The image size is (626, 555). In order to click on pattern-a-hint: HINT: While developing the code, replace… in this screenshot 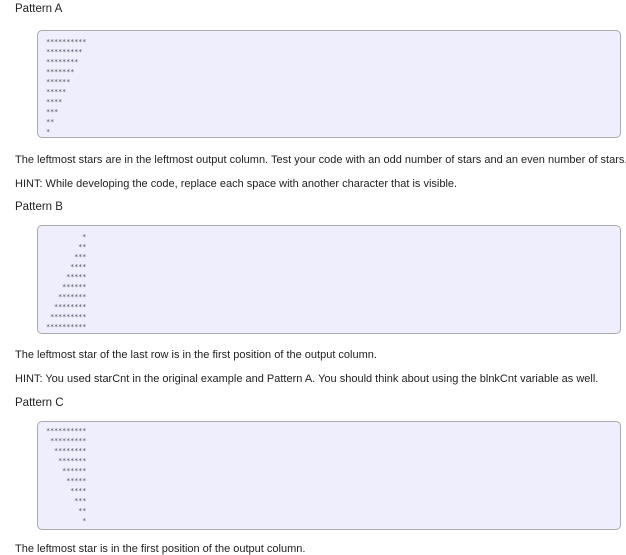, I will do `click(236, 184)`.